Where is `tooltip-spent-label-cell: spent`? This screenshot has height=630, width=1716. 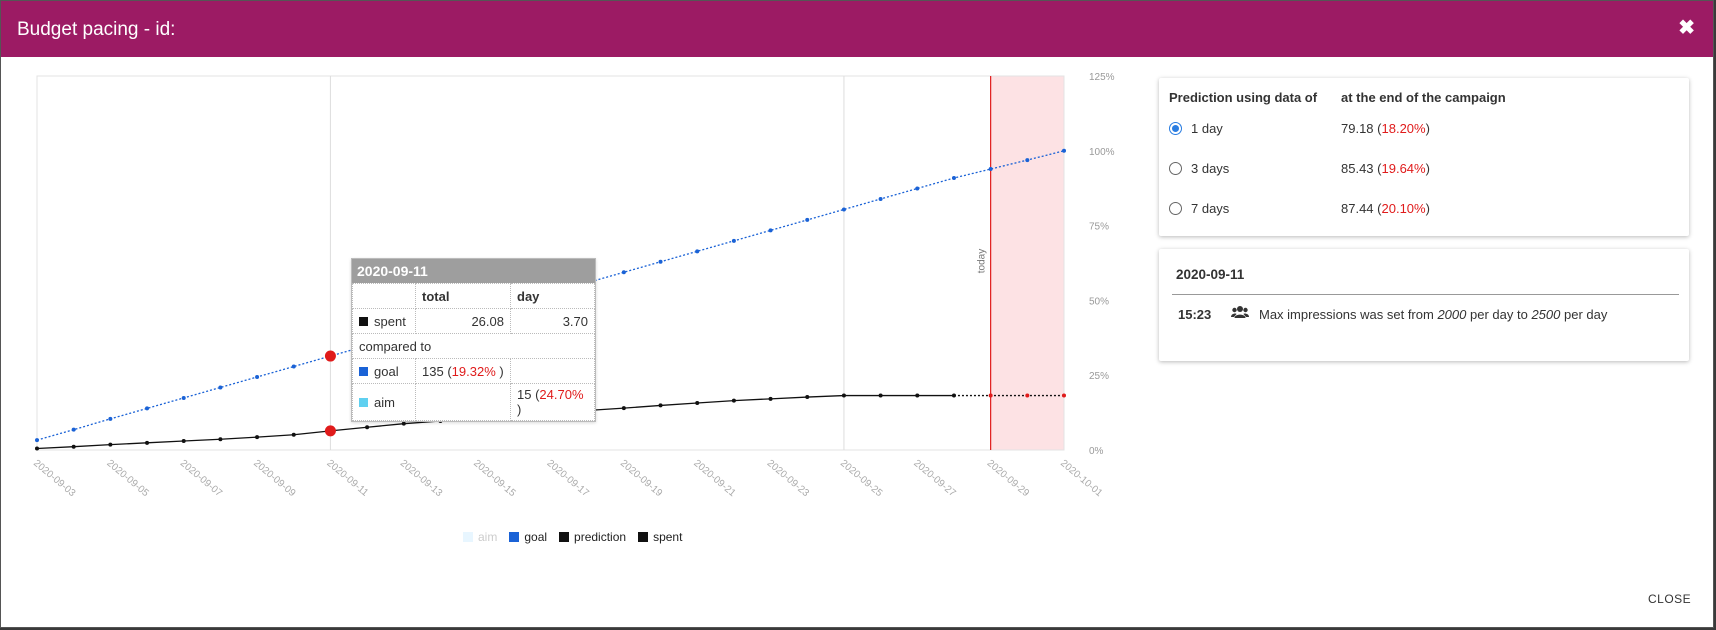 tooltip-spent-label-cell: spent is located at coordinates (384, 321).